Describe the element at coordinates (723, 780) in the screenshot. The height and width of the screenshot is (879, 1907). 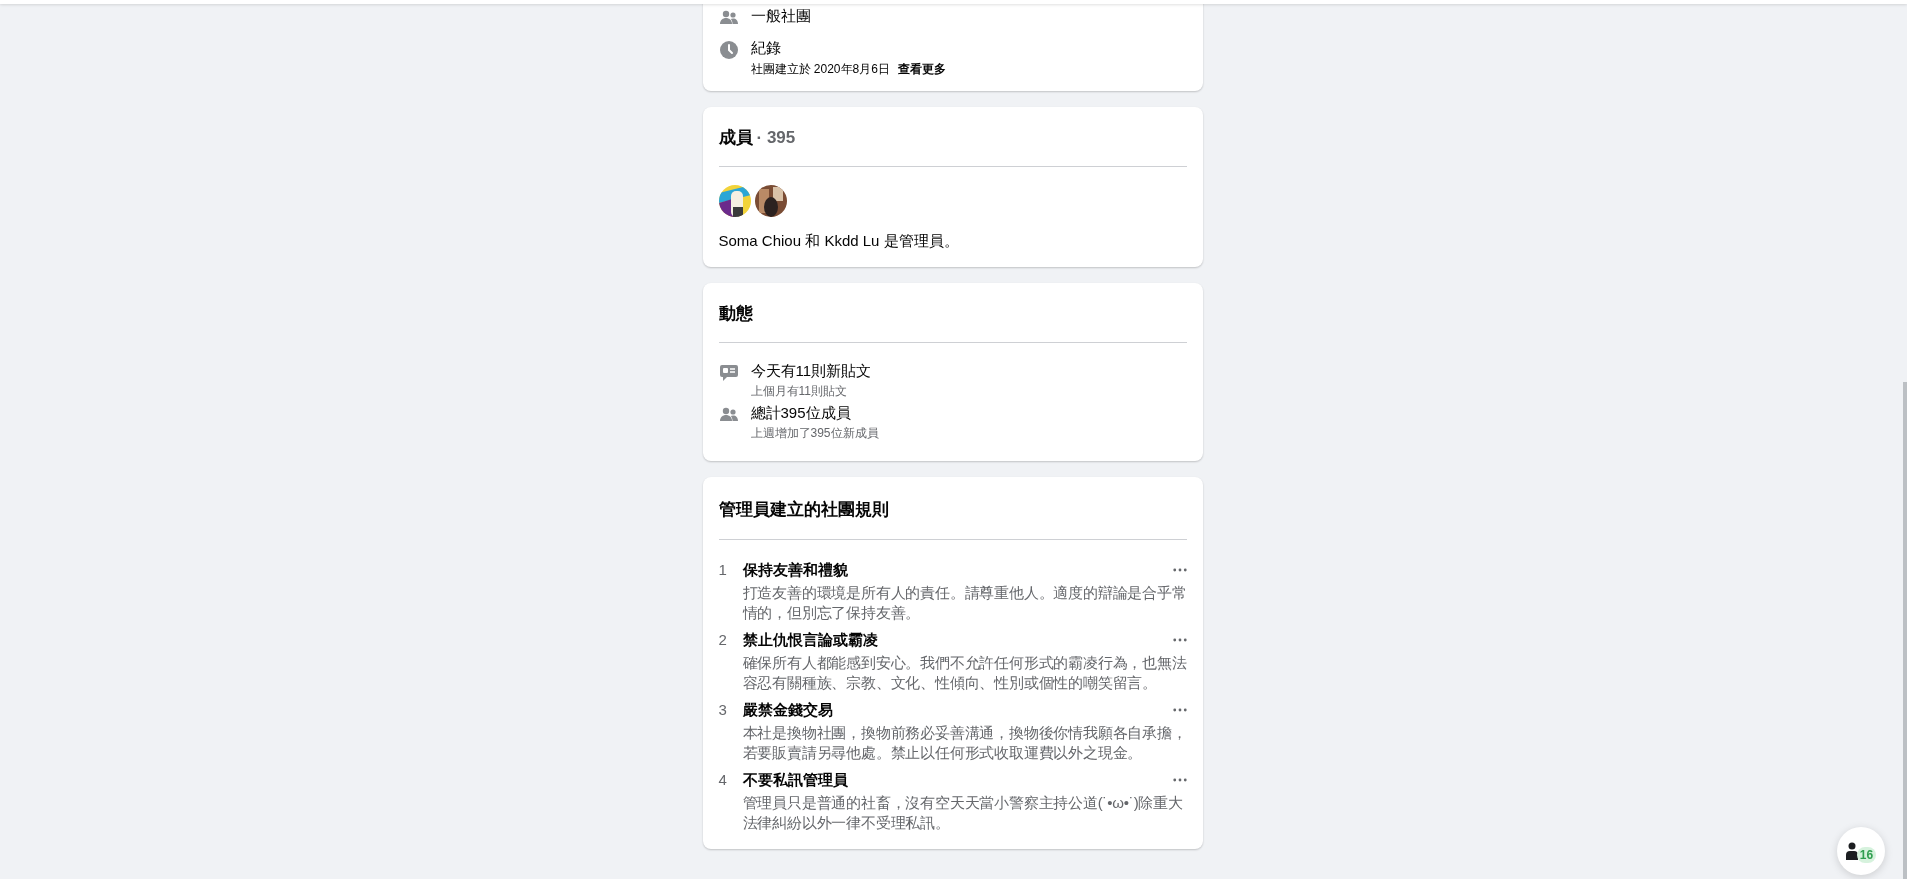
I see `rule-number: 4` at that location.